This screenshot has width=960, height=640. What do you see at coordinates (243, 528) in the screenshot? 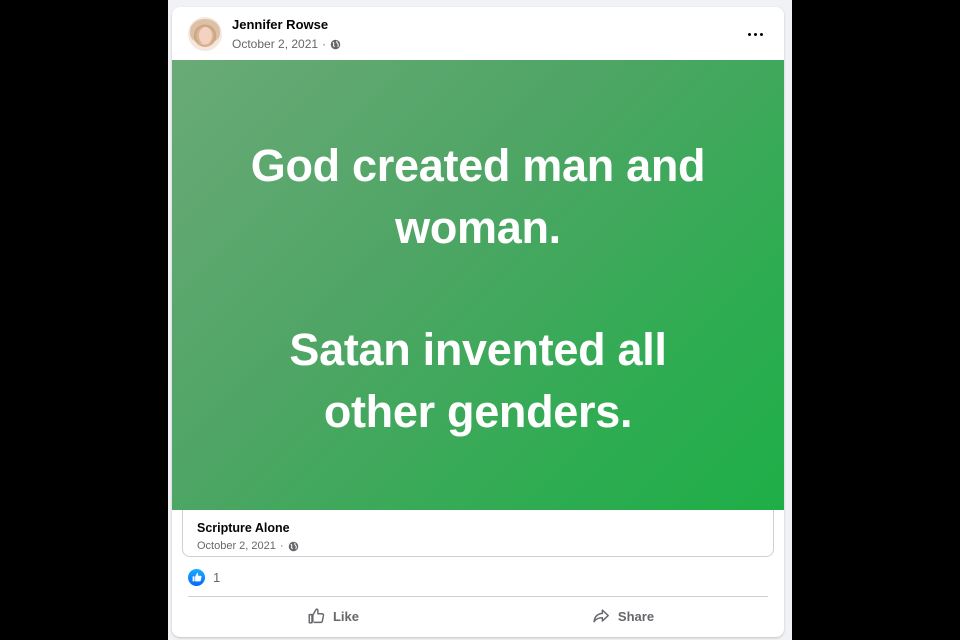
I see `shared-source-title: Scripture Alone` at bounding box center [243, 528].